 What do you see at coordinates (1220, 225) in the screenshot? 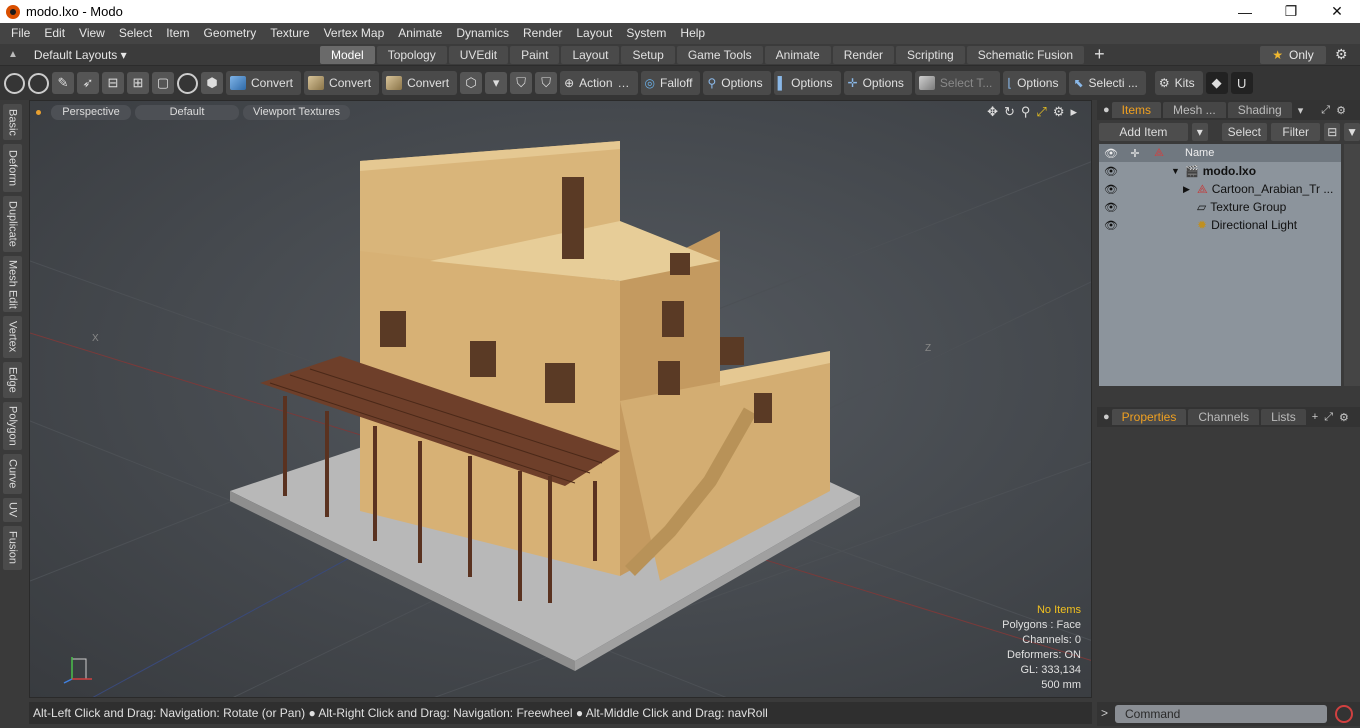
I see `tree-row-light: 👁 ✹ Directional Light` at bounding box center [1220, 225].